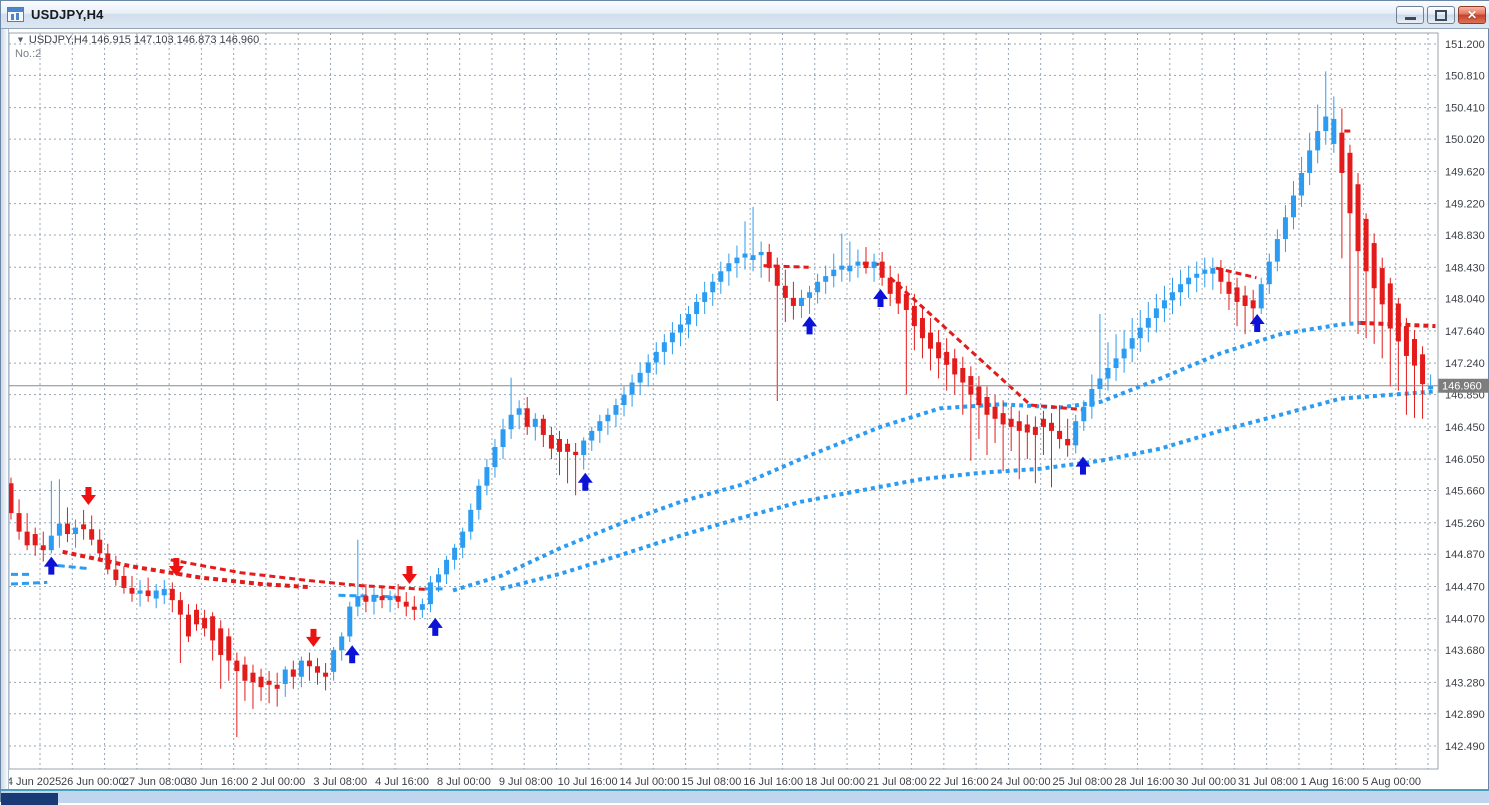 Image resolution: width=1489 pixels, height=805 pixels. Describe the element at coordinates (1391, 782) in the screenshot. I see `svg-text: 5 Aug 00:00` at that location.